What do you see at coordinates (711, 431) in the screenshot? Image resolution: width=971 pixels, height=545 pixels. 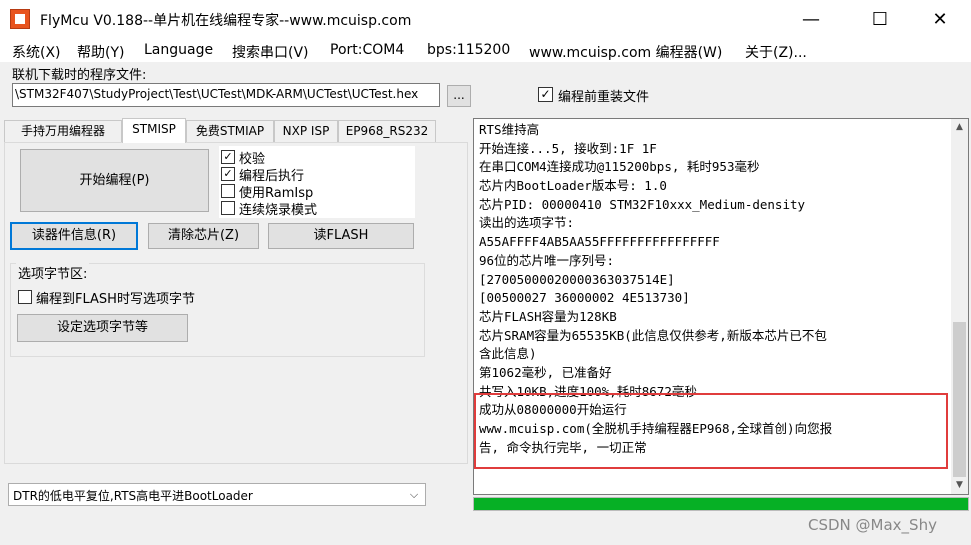 I see `highlight-box` at bounding box center [711, 431].